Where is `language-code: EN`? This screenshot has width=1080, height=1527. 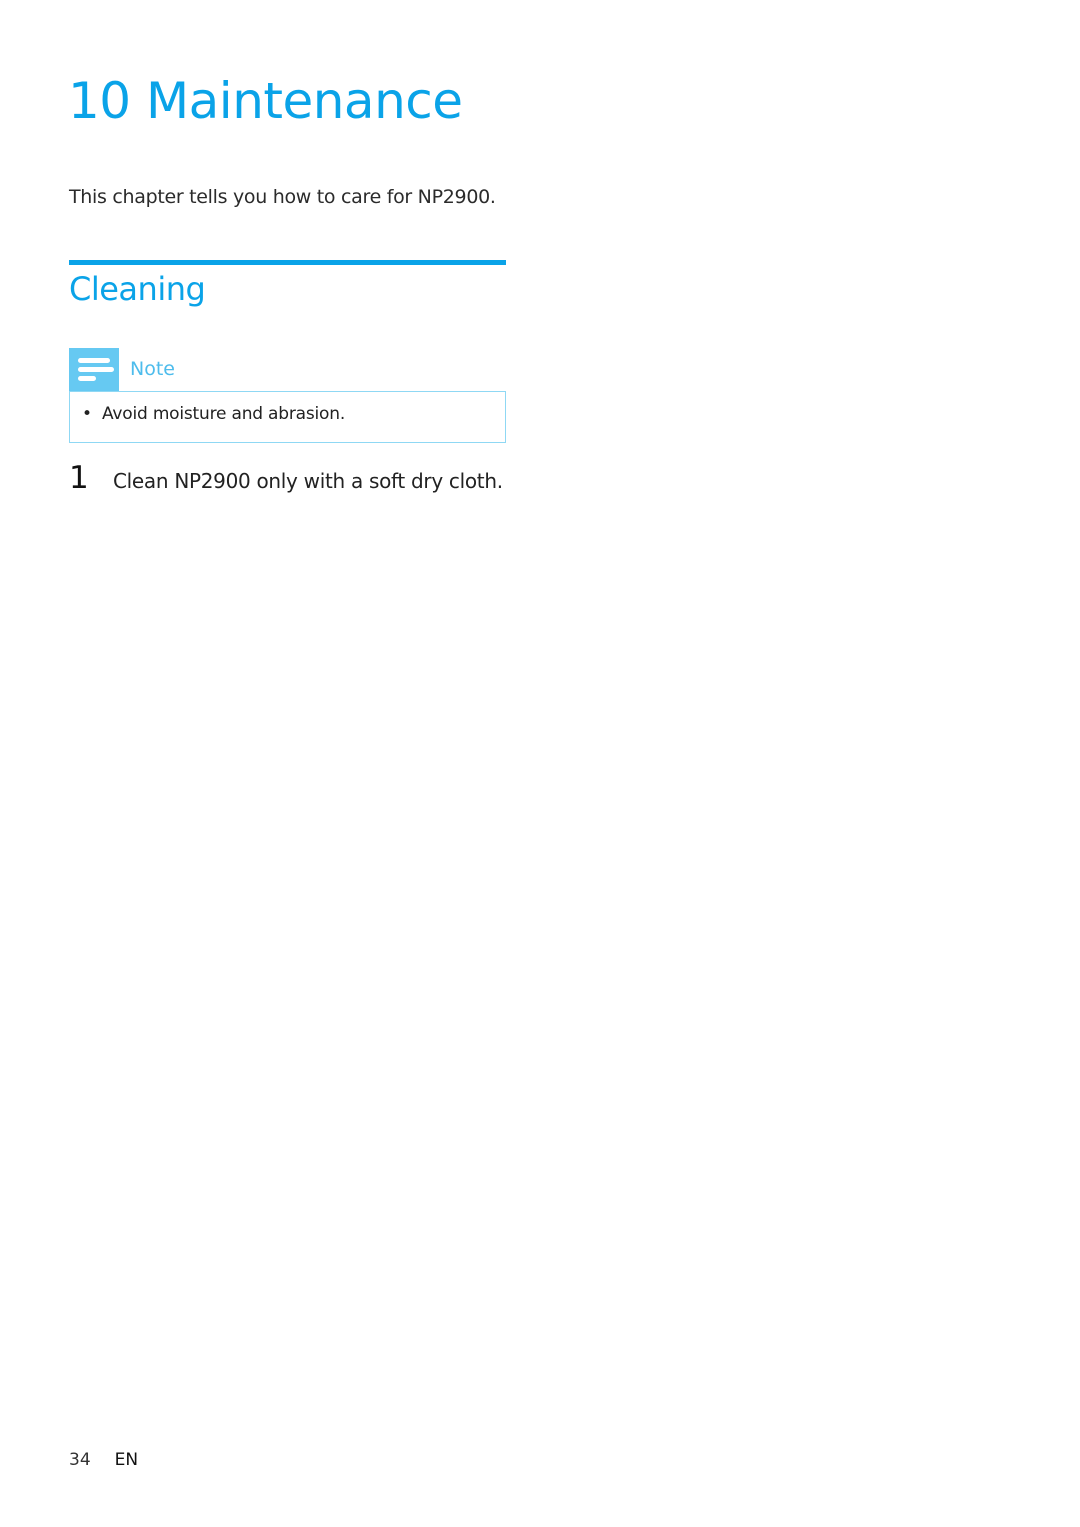
language-code: EN is located at coordinates (126, 1460).